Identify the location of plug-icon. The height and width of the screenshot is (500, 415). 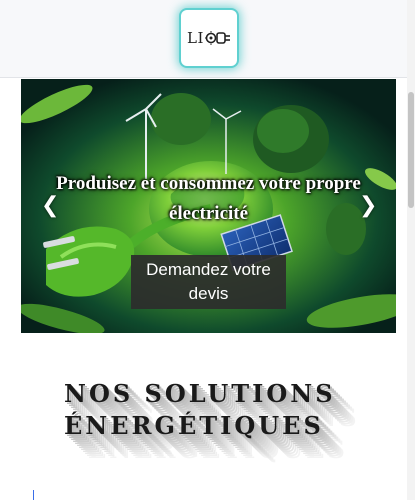
(217, 38).